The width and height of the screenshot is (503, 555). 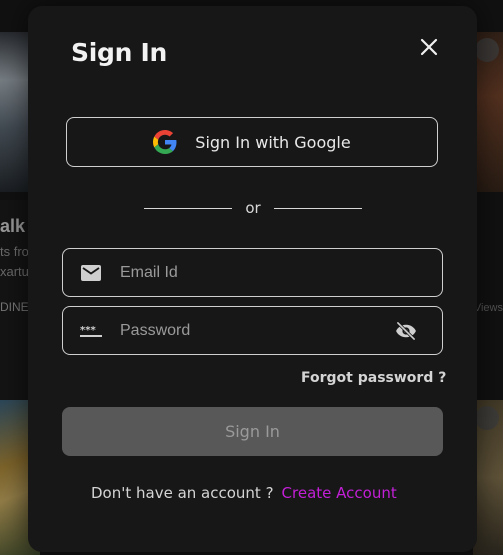 I want to click on close-button, so click(x=429, y=47).